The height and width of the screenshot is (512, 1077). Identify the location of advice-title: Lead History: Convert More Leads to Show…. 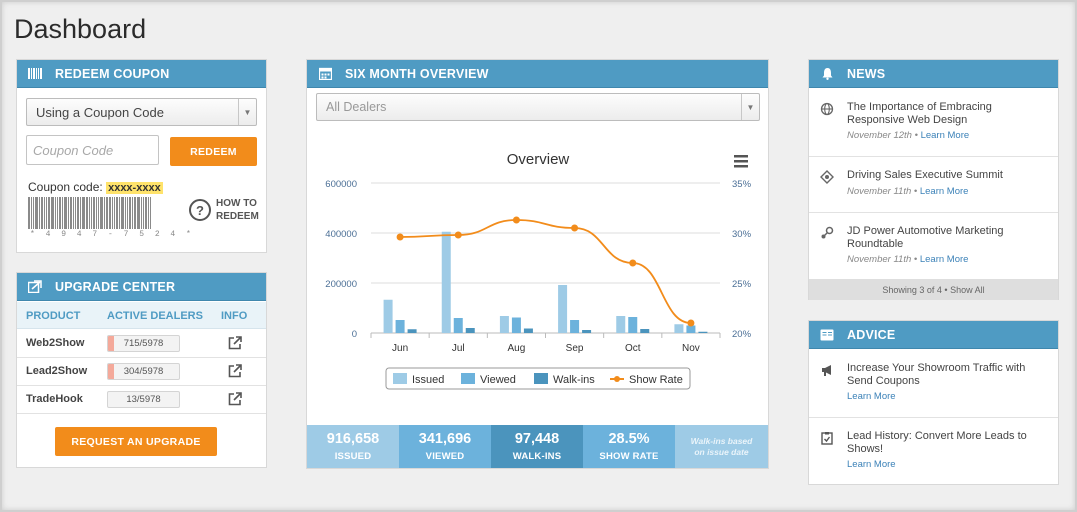
(947, 442).